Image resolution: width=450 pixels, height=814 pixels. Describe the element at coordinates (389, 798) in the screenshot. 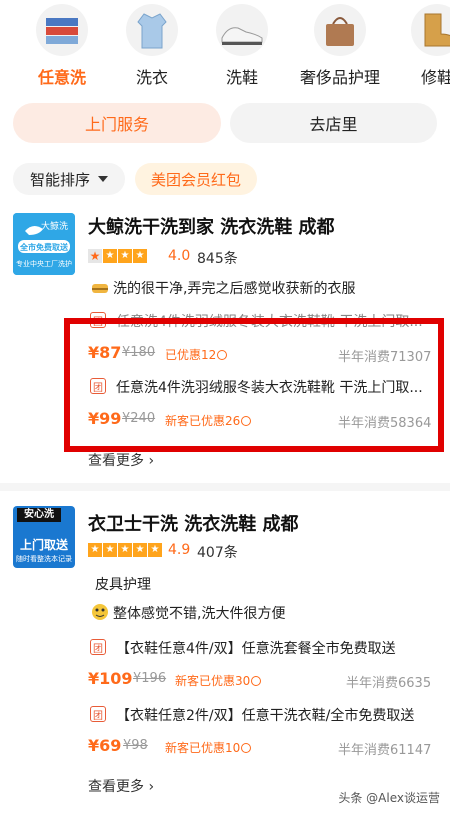

I see `watermark: 头条 @Alex谈运营` at that location.